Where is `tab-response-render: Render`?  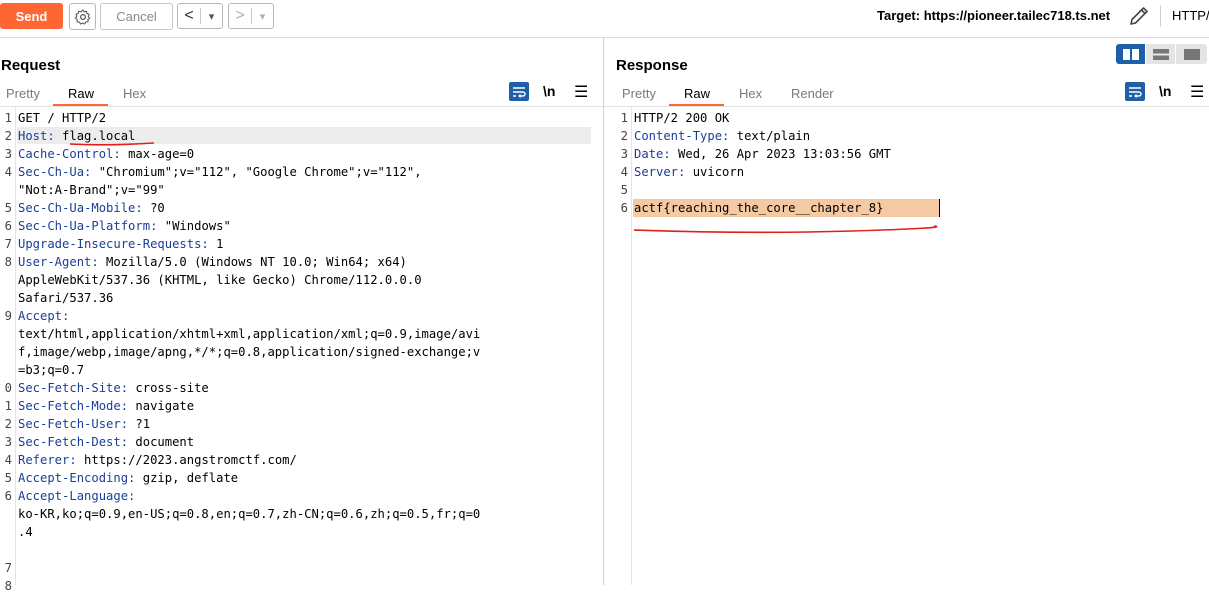
tab-response-render: Render is located at coordinates (812, 93).